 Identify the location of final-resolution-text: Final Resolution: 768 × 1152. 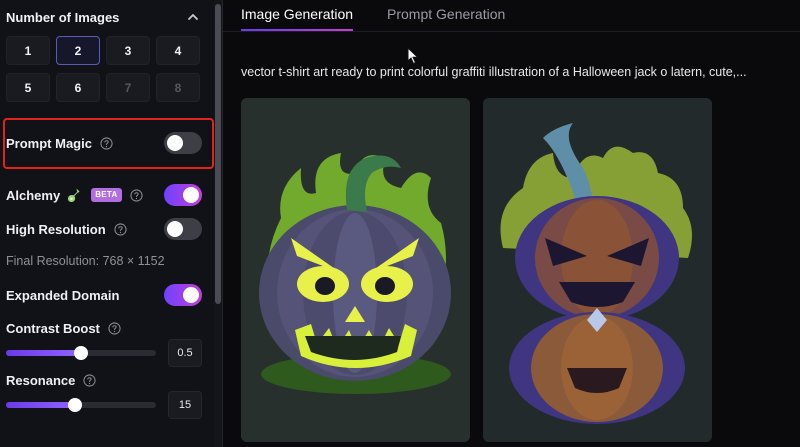
(85, 261).